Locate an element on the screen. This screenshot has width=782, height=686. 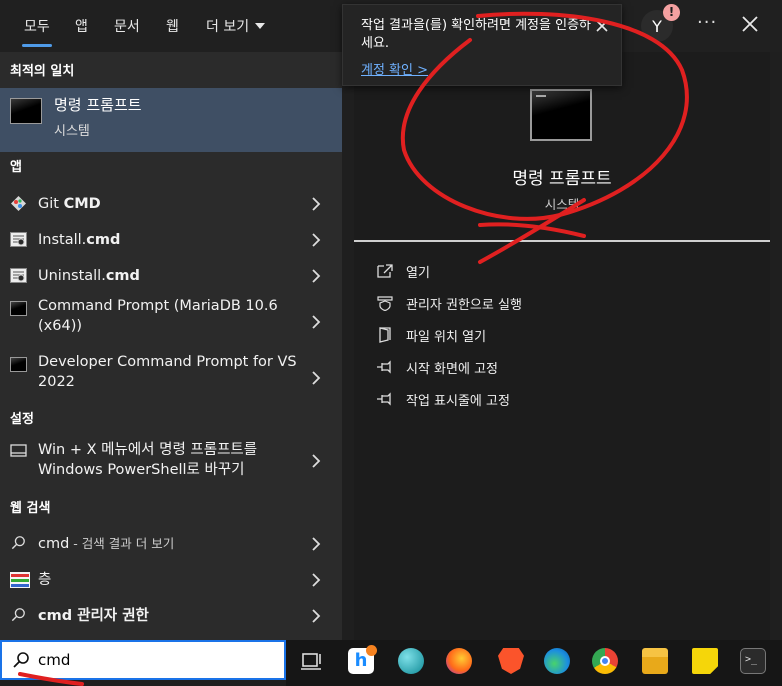
hancom-icon: h is located at coordinates (362, 659).